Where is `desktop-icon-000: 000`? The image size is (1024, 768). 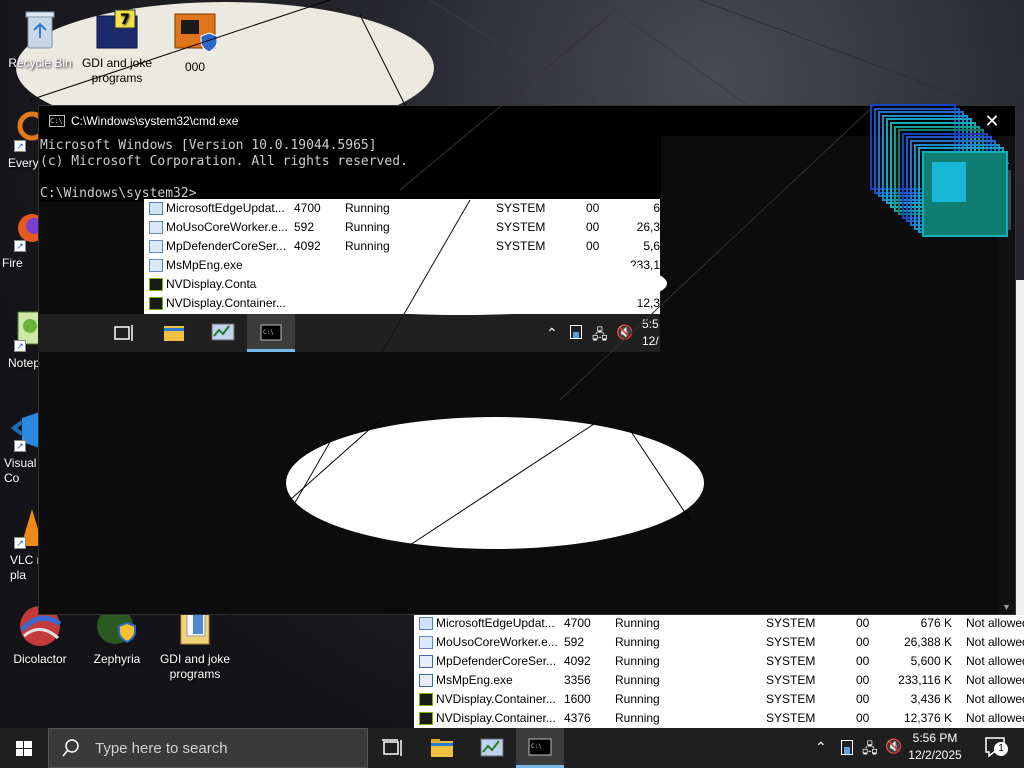
desktop-icon-000: 000 is located at coordinates (195, 43).